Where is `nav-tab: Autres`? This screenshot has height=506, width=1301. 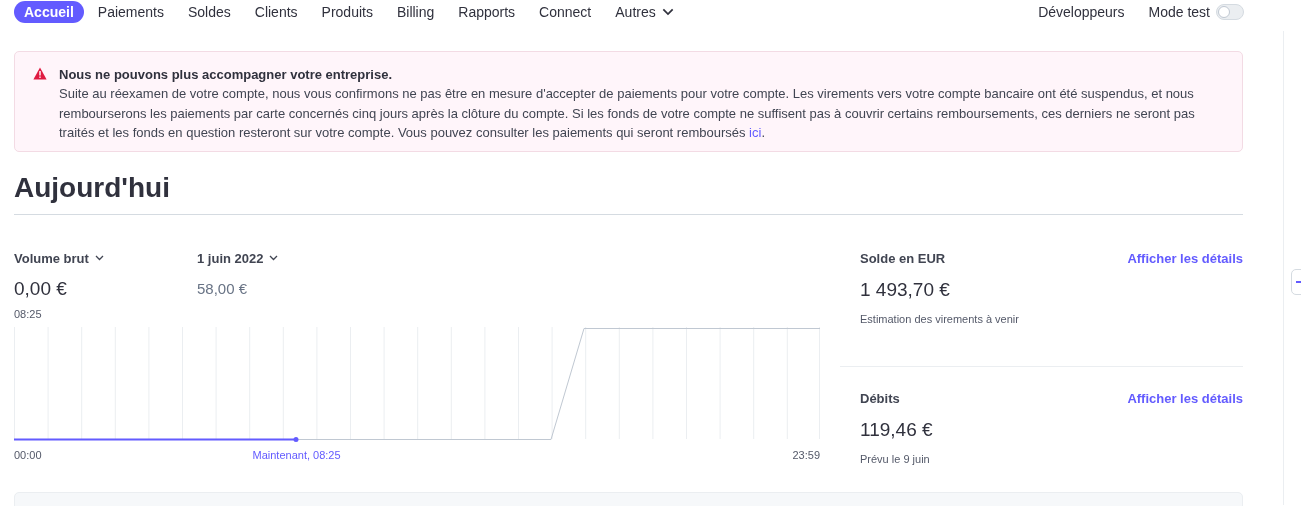
nav-tab: Autres is located at coordinates (644, 12).